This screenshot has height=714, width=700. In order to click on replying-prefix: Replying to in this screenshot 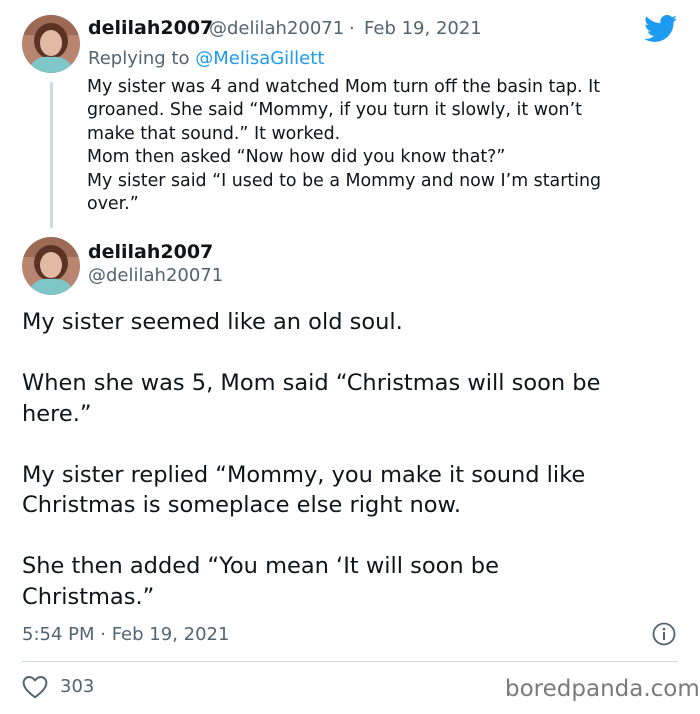, I will do `click(139, 58)`.